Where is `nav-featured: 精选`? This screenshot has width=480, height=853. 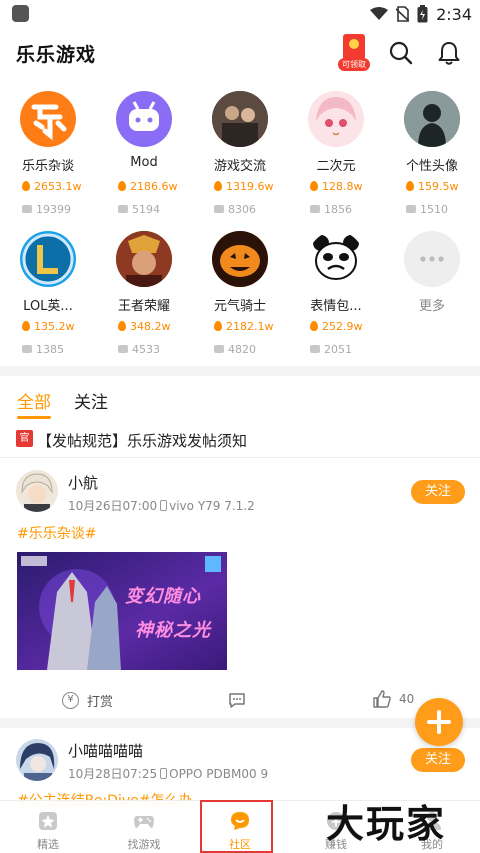 nav-featured: 精选 is located at coordinates (48, 827).